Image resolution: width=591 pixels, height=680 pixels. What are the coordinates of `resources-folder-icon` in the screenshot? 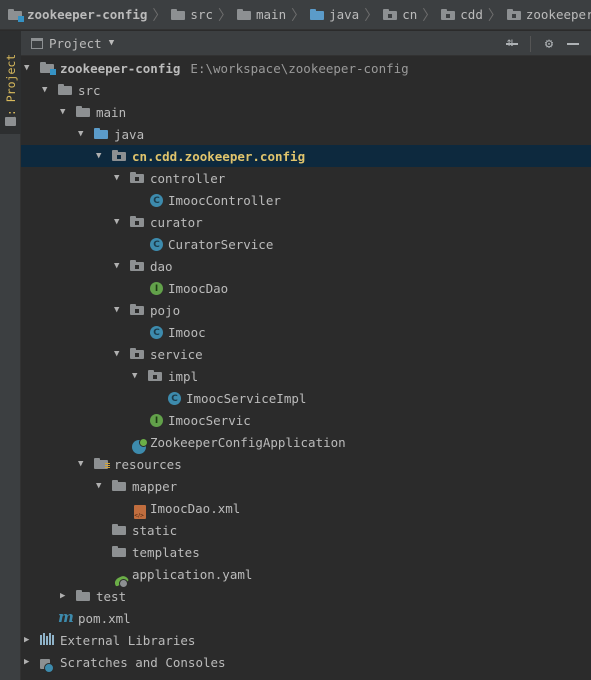 It's located at (102, 465).